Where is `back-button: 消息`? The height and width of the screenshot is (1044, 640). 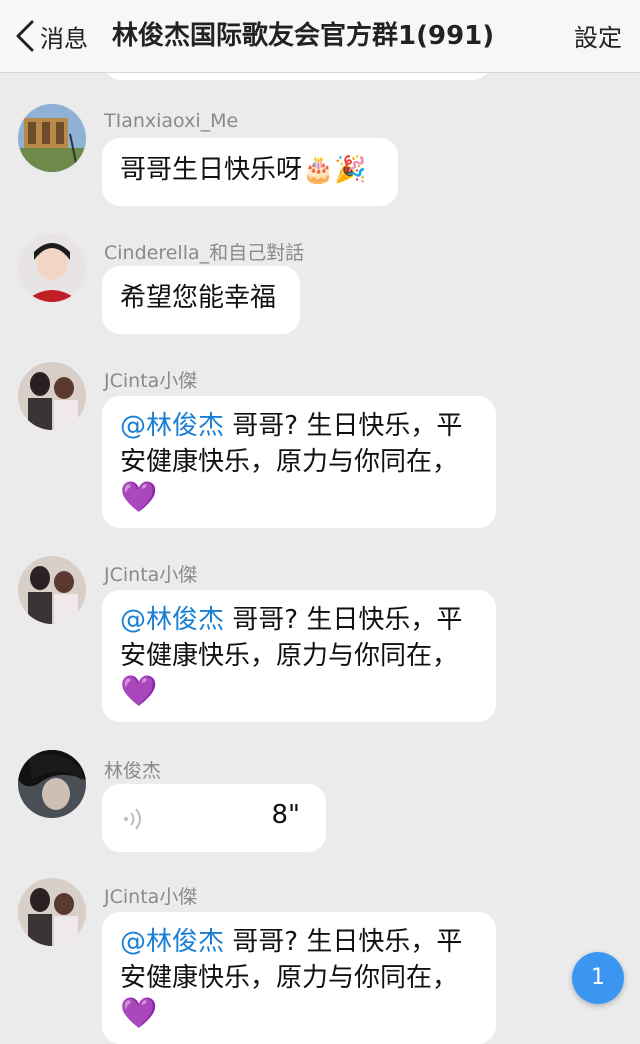
back-button: 消息 is located at coordinates (51, 36).